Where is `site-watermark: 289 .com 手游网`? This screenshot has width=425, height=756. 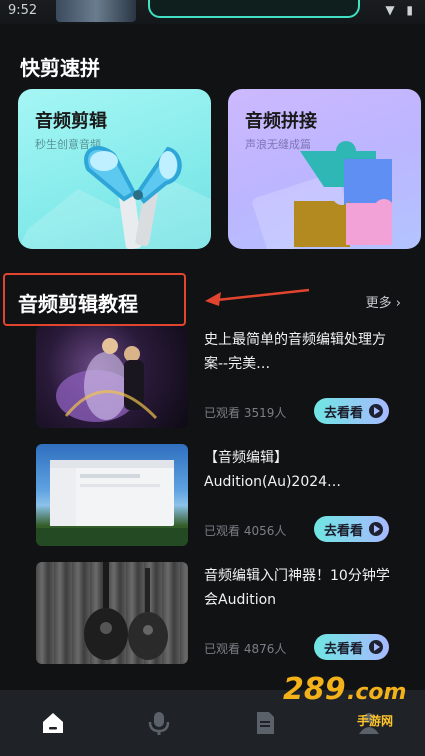 site-watermark: 289 .com 手游网 is located at coordinates (340, 705).